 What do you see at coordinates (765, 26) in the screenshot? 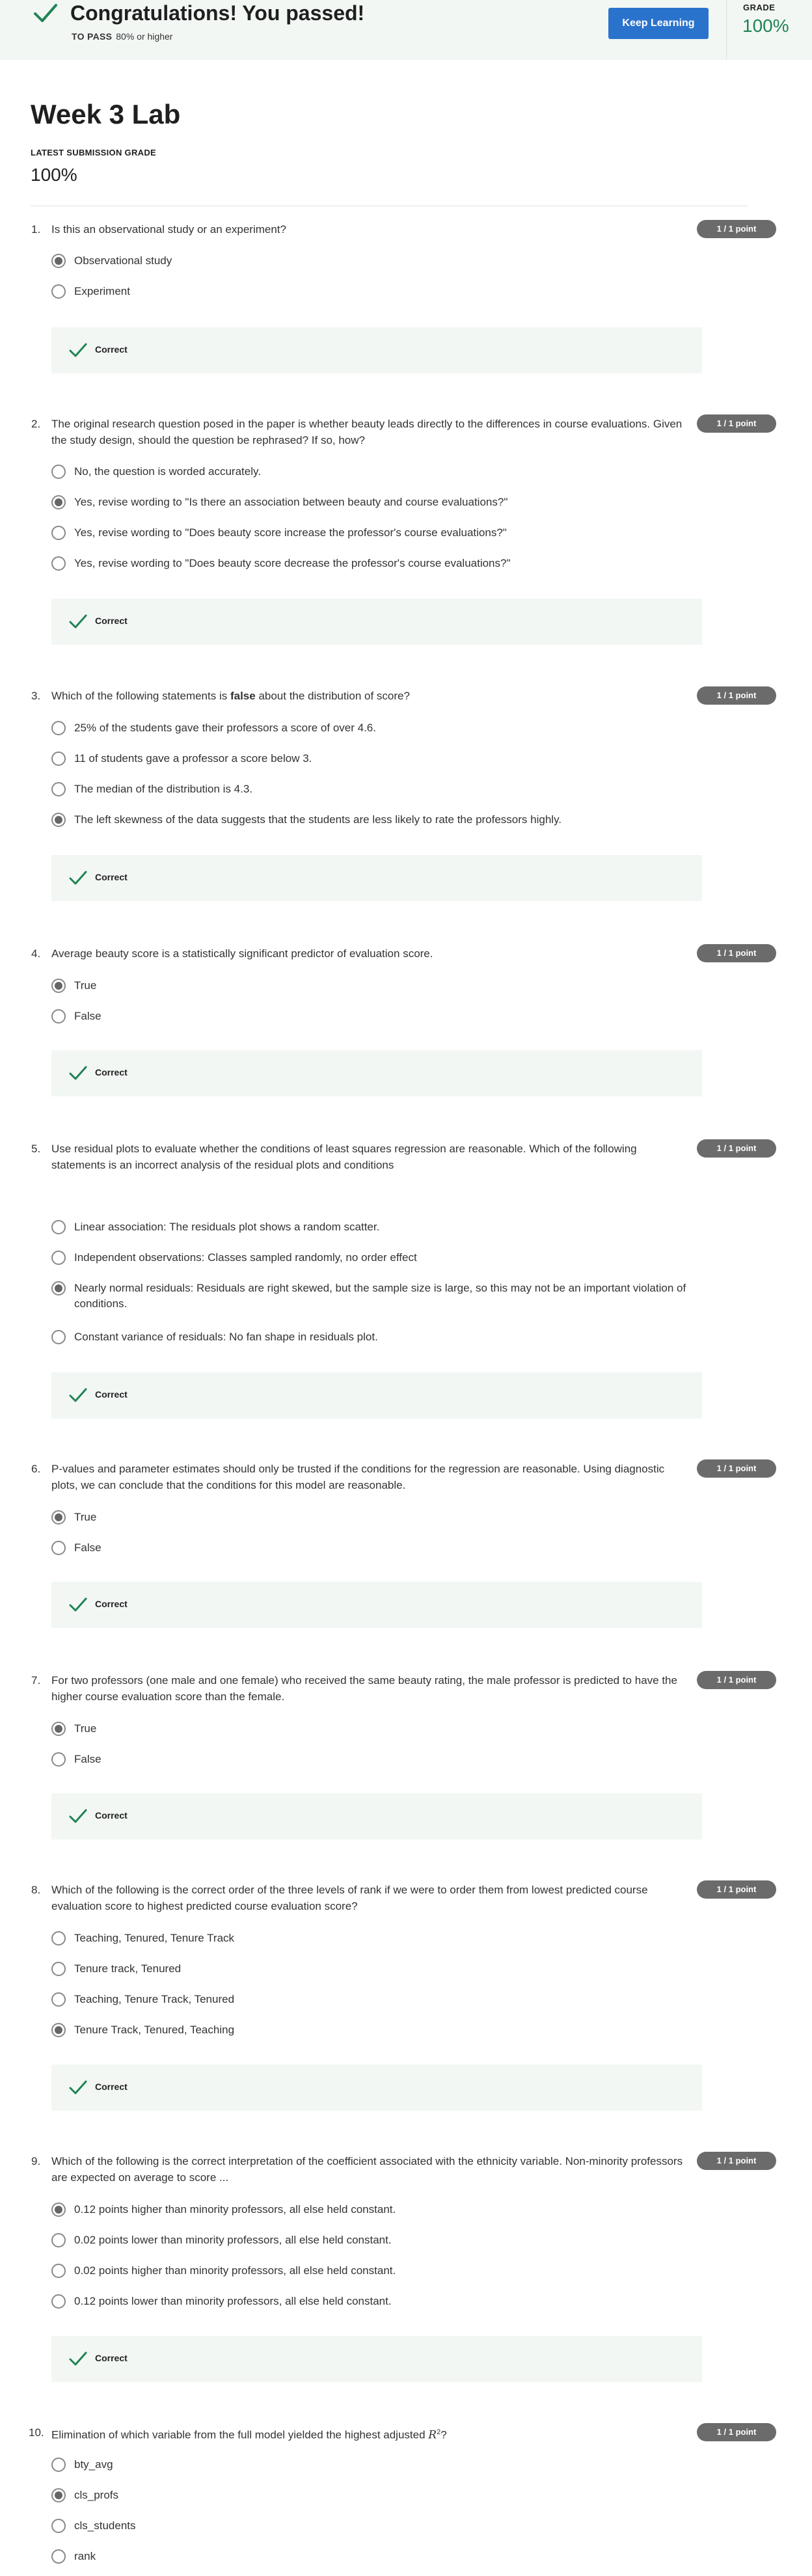
I see `grade-value: 100%` at bounding box center [765, 26].